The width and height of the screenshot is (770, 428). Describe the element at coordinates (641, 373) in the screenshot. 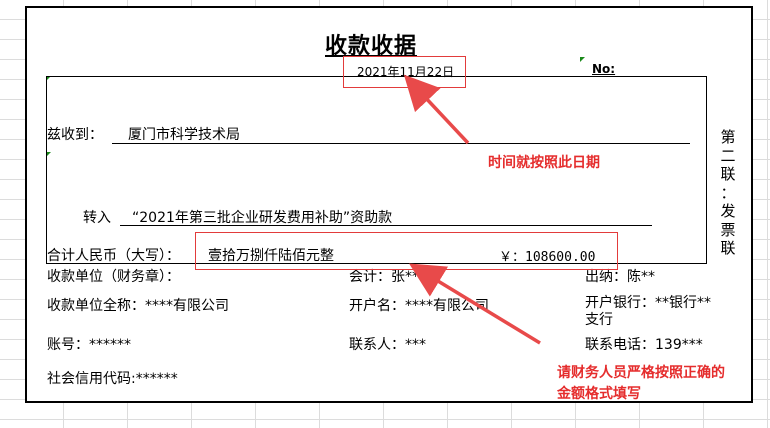

I see `amount-annotation-line1: 请财务人员严格按照正确的` at that location.